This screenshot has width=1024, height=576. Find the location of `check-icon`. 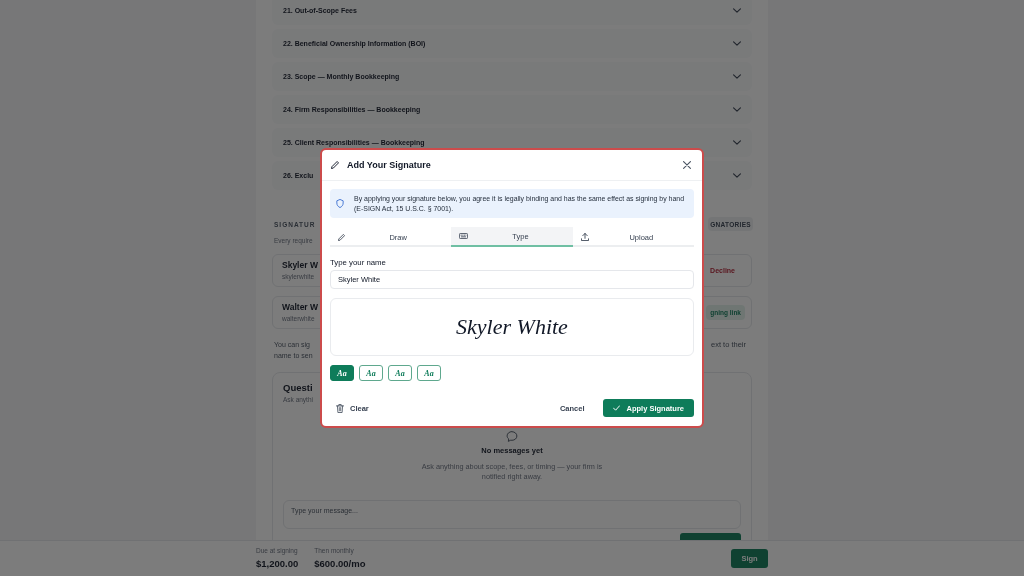

check-icon is located at coordinates (617, 408).